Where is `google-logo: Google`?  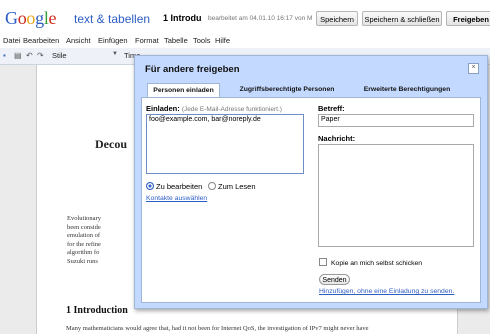 google-logo: Google is located at coordinates (31, 18).